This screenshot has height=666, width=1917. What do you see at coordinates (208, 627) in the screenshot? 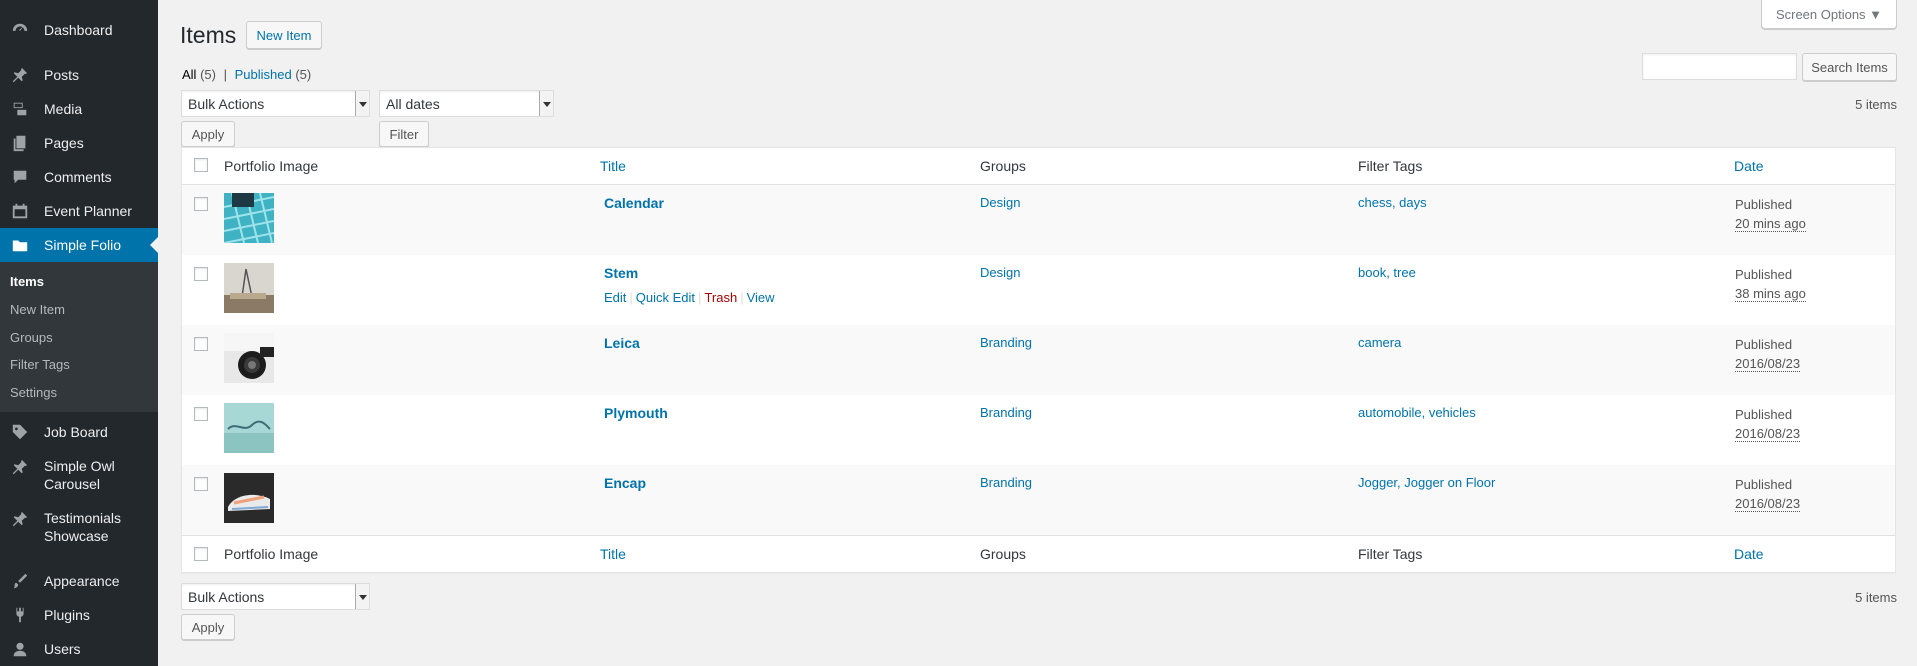
I see `apply-button-bottom: Apply` at bounding box center [208, 627].